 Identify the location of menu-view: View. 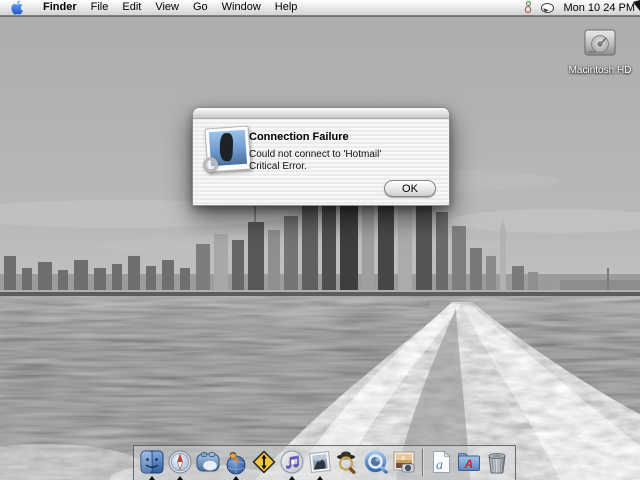
(167, 7).